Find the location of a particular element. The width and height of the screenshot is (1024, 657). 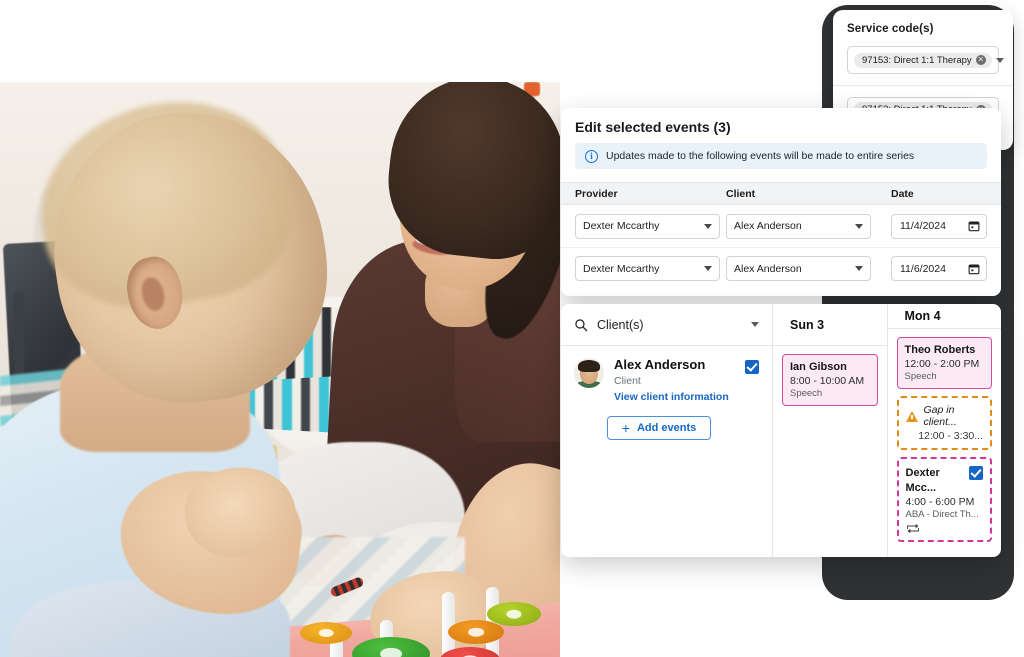

repeat-icon is located at coordinates (912, 528).